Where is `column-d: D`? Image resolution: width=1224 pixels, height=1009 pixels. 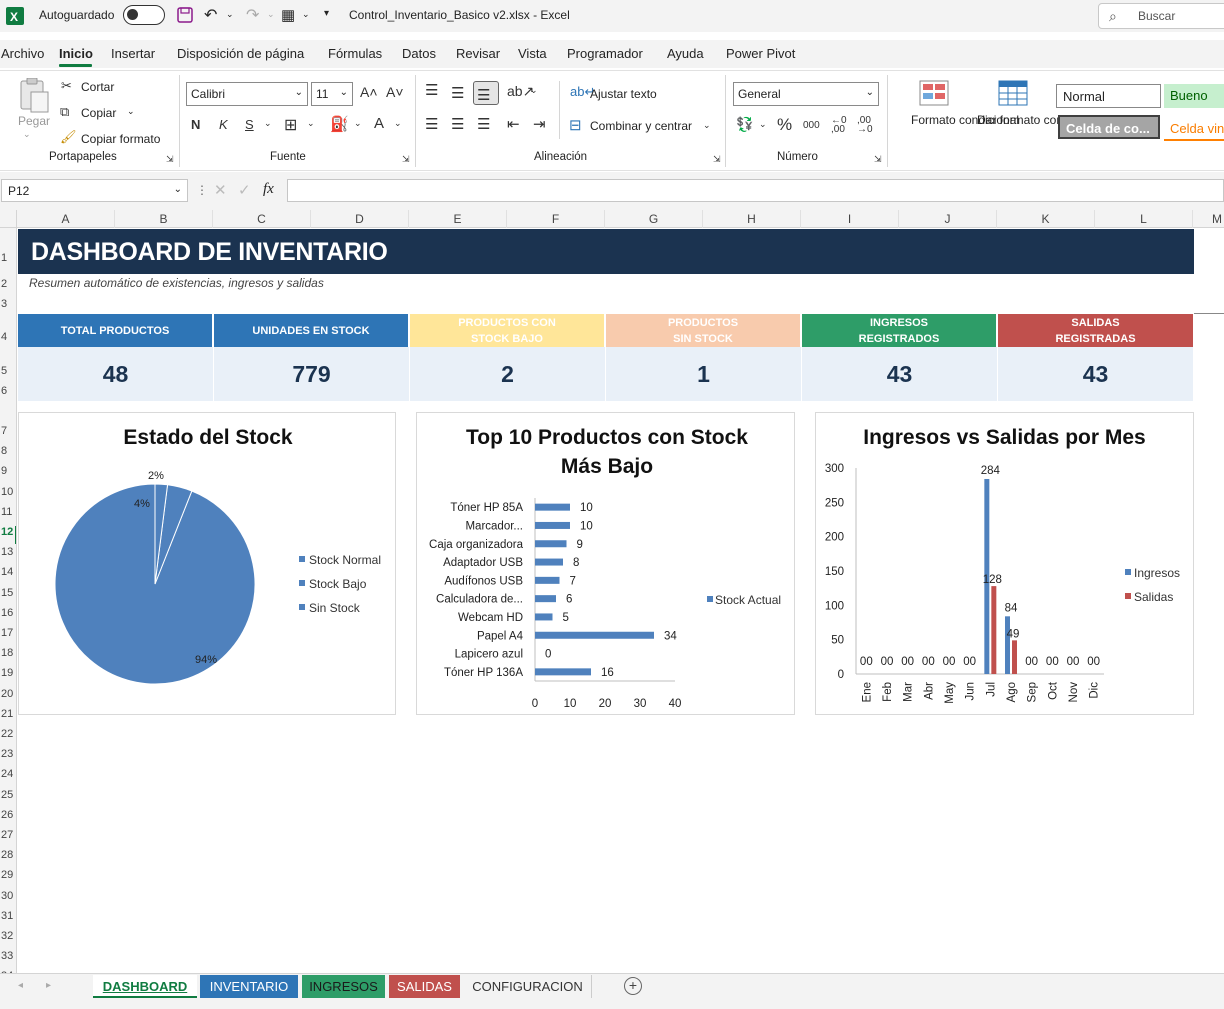
column-d: D is located at coordinates (360, 219).